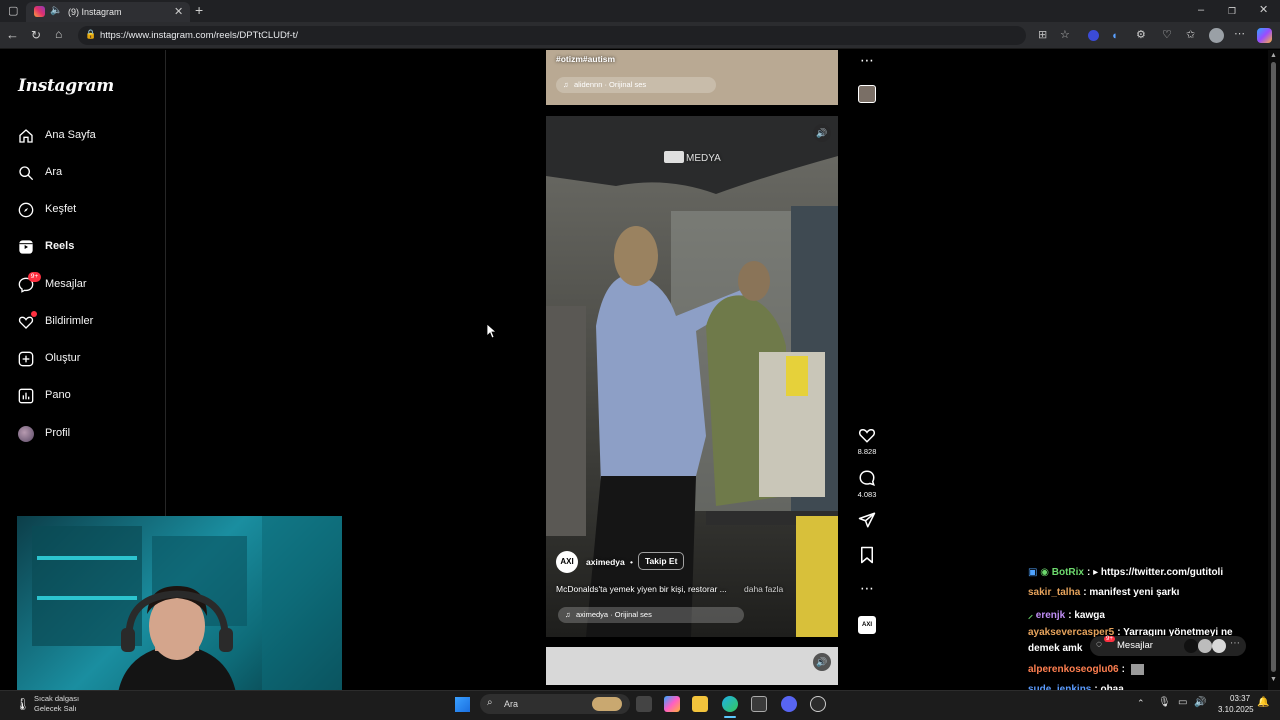 Image resolution: width=1280 pixels, height=720 pixels. Describe the element at coordinates (1182, 702) in the screenshot. I see `network-icon: ▭` at that location.